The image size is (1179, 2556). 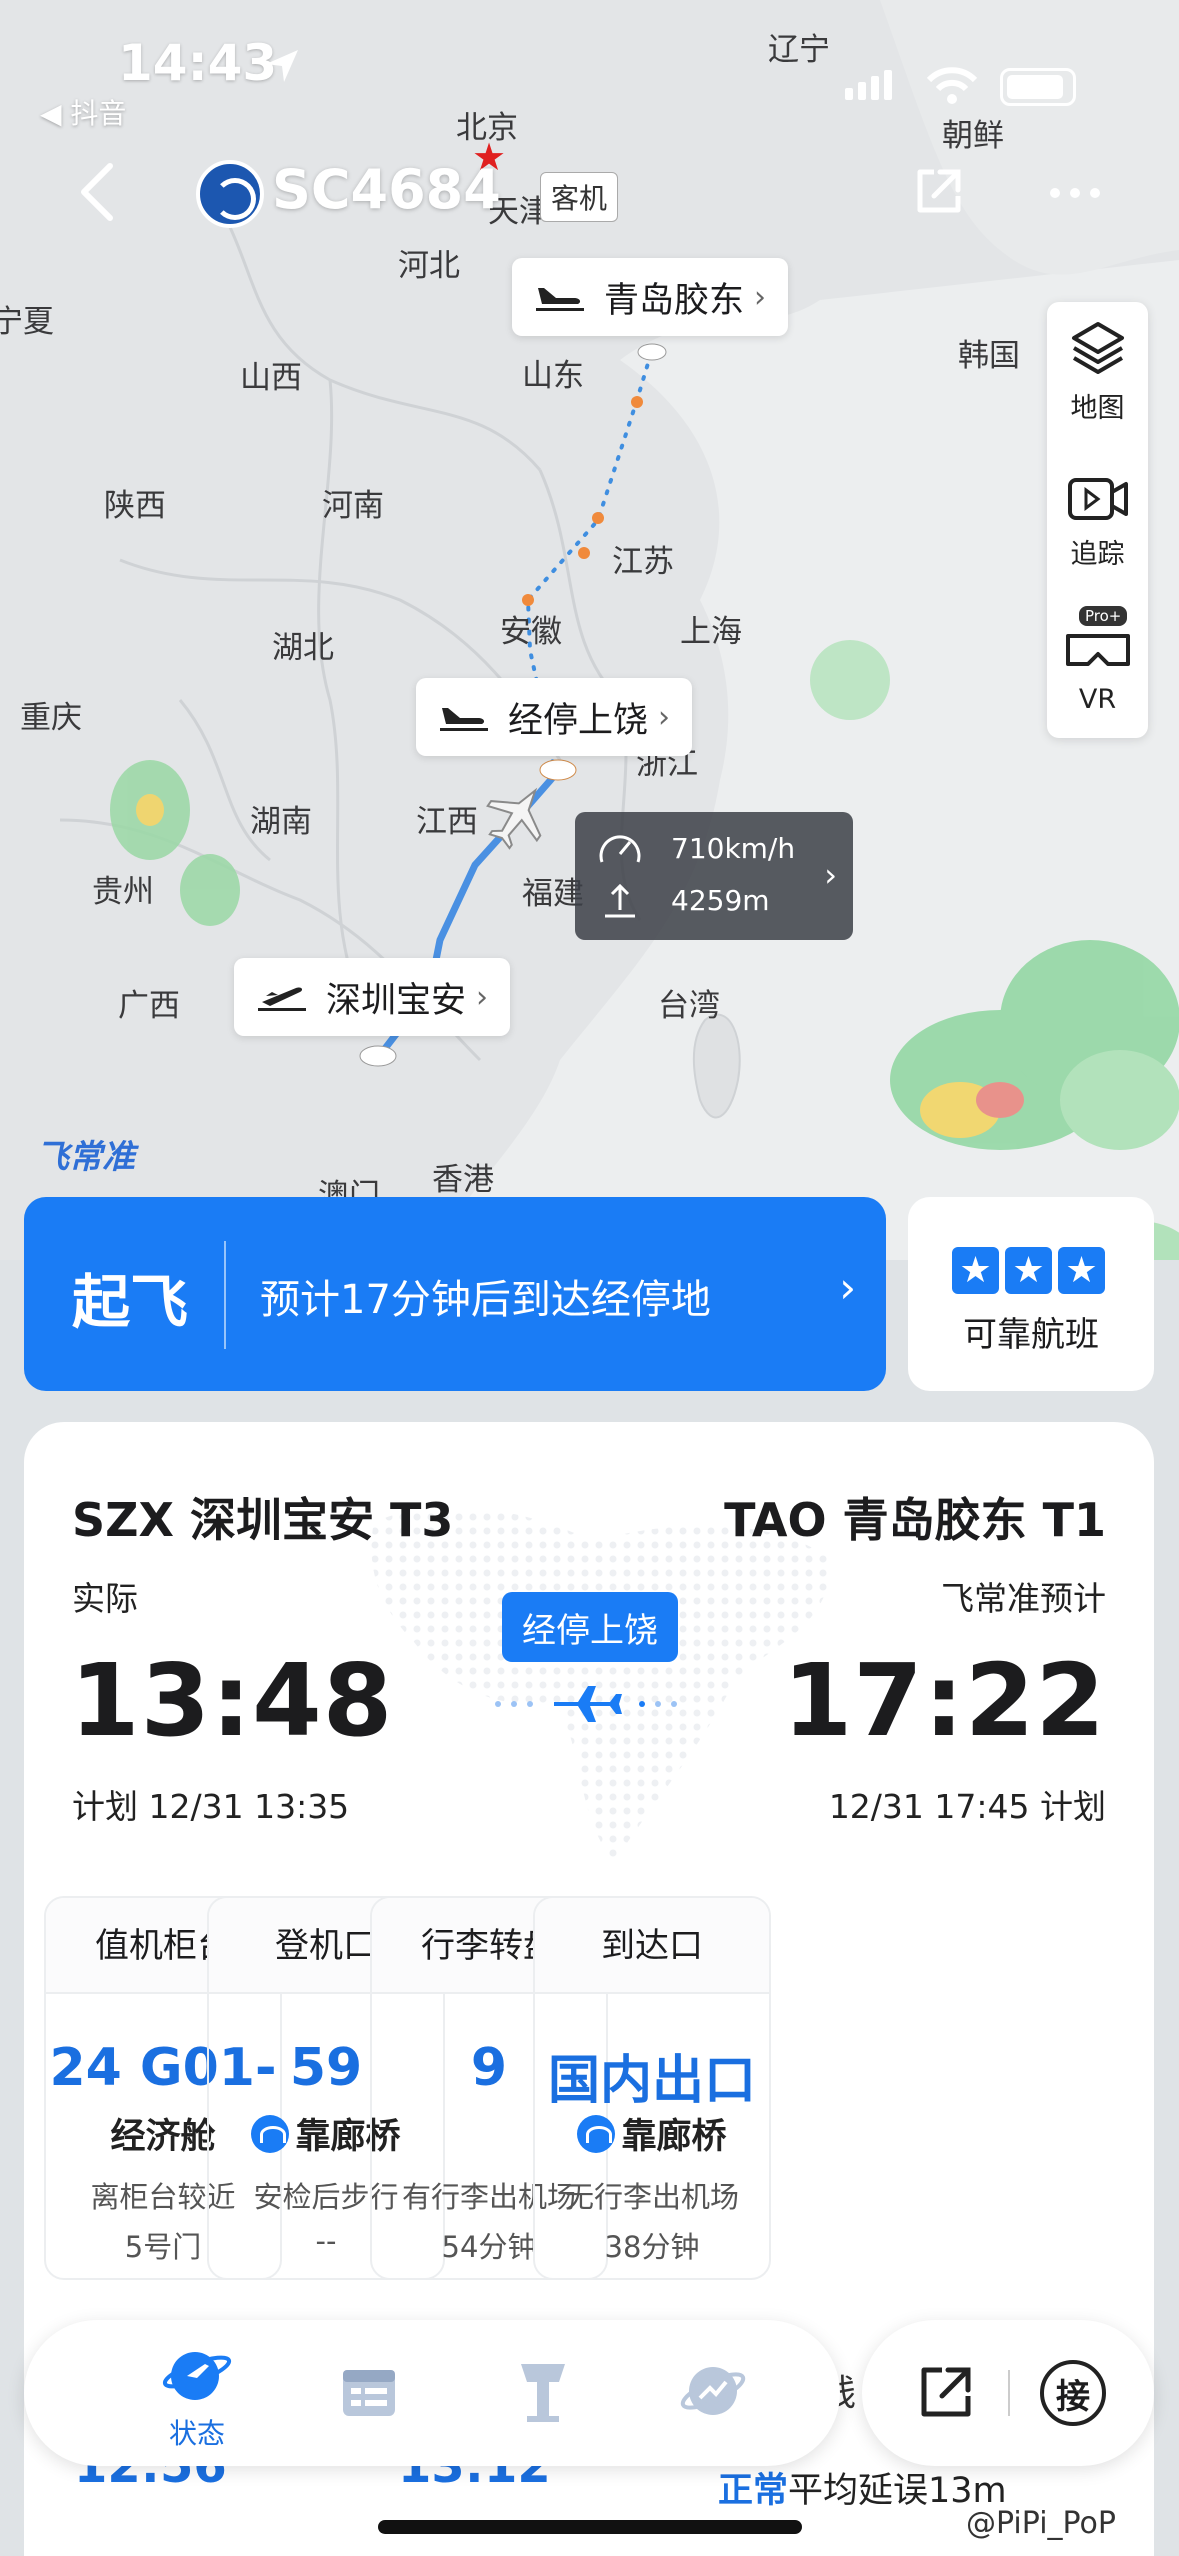 I want to click on airline-logo, so click(x=230, y=194).